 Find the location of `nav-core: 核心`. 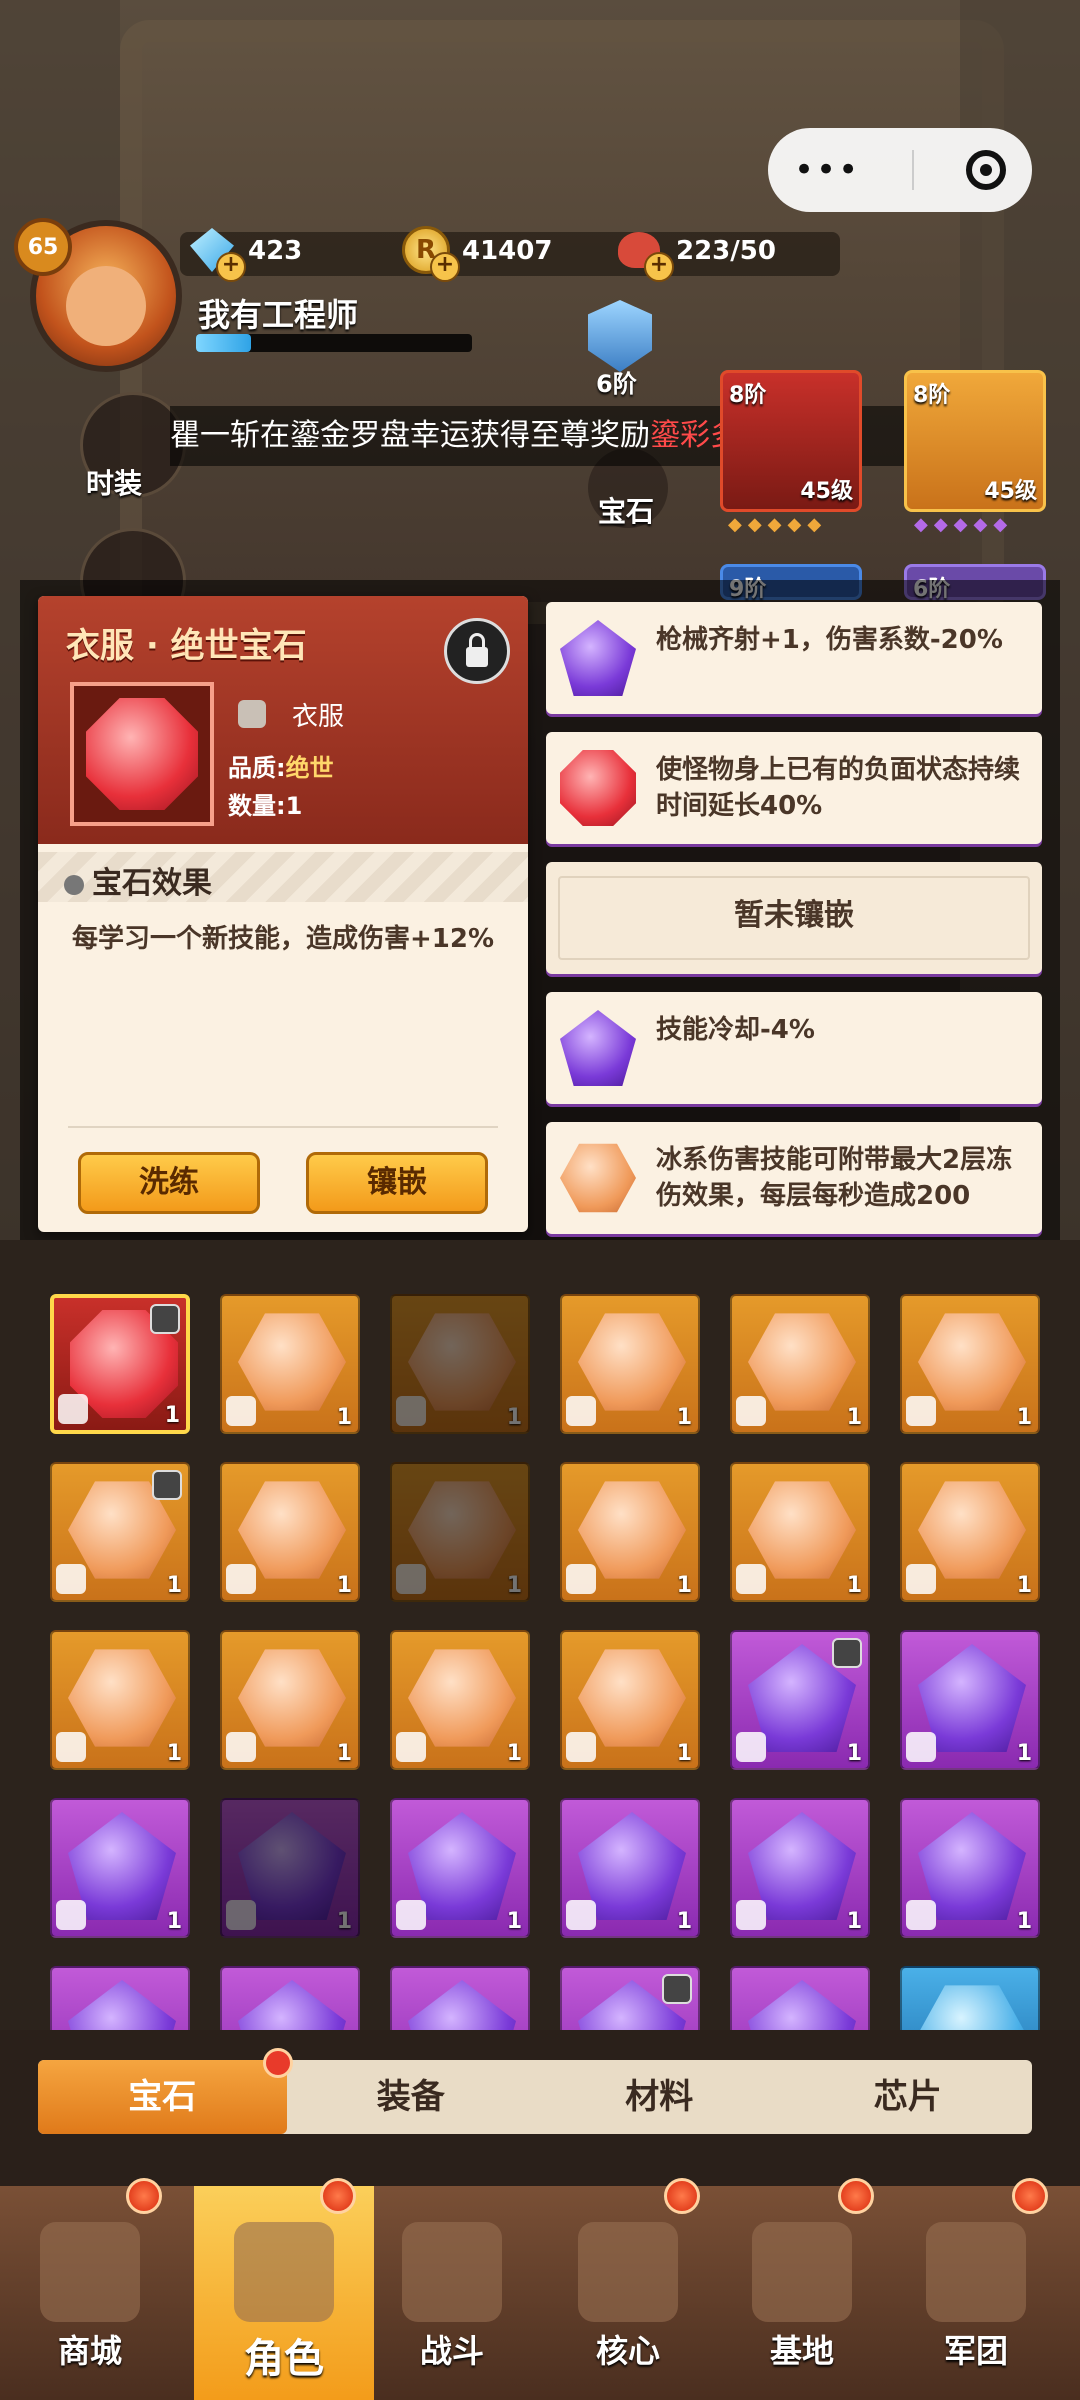

nav-core: 核心 is located at coordinates (628, 2289).